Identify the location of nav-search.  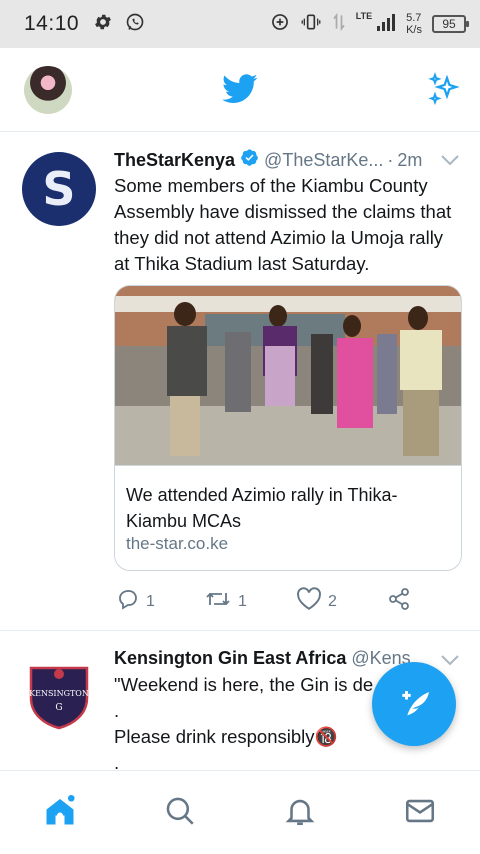
(180, 813).